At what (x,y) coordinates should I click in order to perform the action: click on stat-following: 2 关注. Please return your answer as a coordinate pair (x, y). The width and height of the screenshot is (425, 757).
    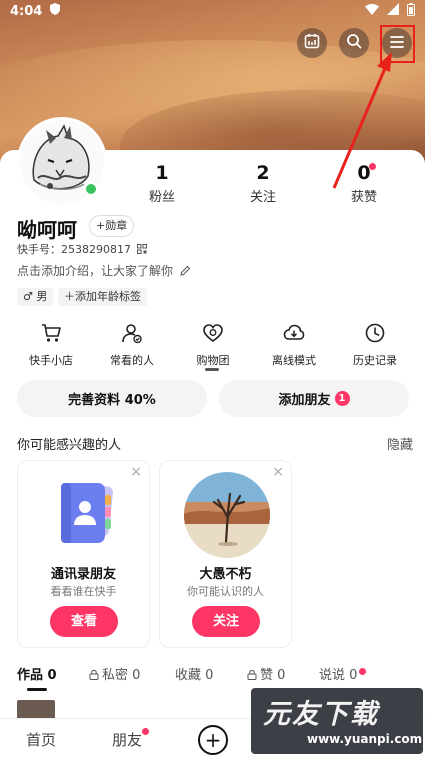
    Looking at the image, I should click on (263, 183).